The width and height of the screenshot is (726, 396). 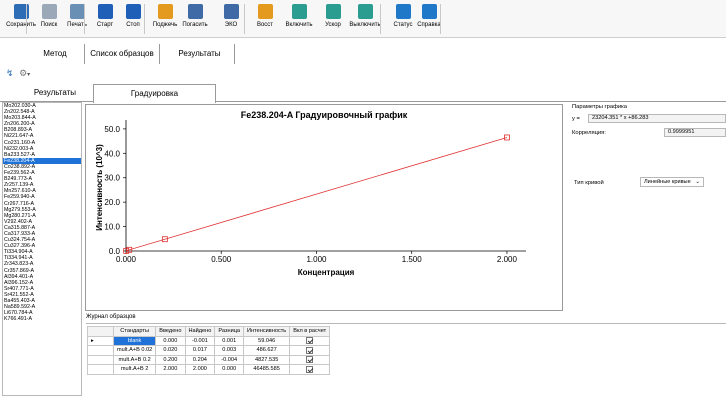 I want to click on chart-title: Fe238.204-A Градуировочный график, so click(x=324, y=115).